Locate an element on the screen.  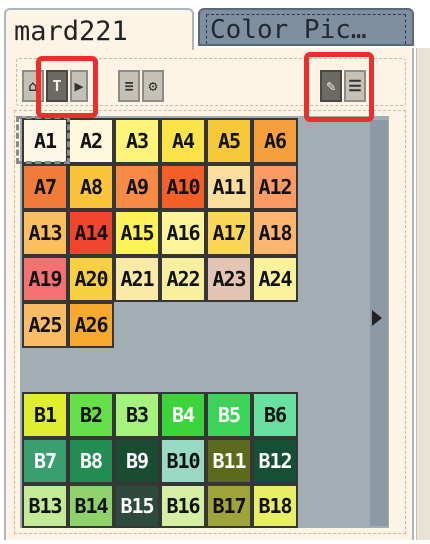
gear-button: ⚙ is located at coordinates (153, 86).